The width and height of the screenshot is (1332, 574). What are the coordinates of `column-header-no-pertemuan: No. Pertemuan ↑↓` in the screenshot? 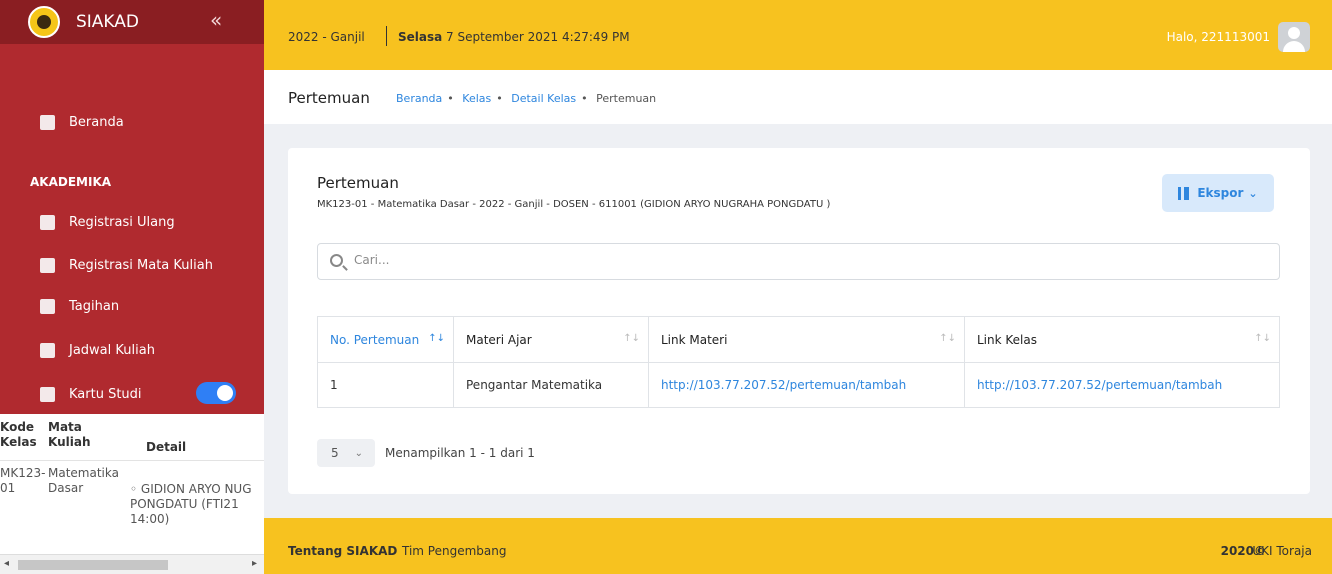 It's located at (386, 339).